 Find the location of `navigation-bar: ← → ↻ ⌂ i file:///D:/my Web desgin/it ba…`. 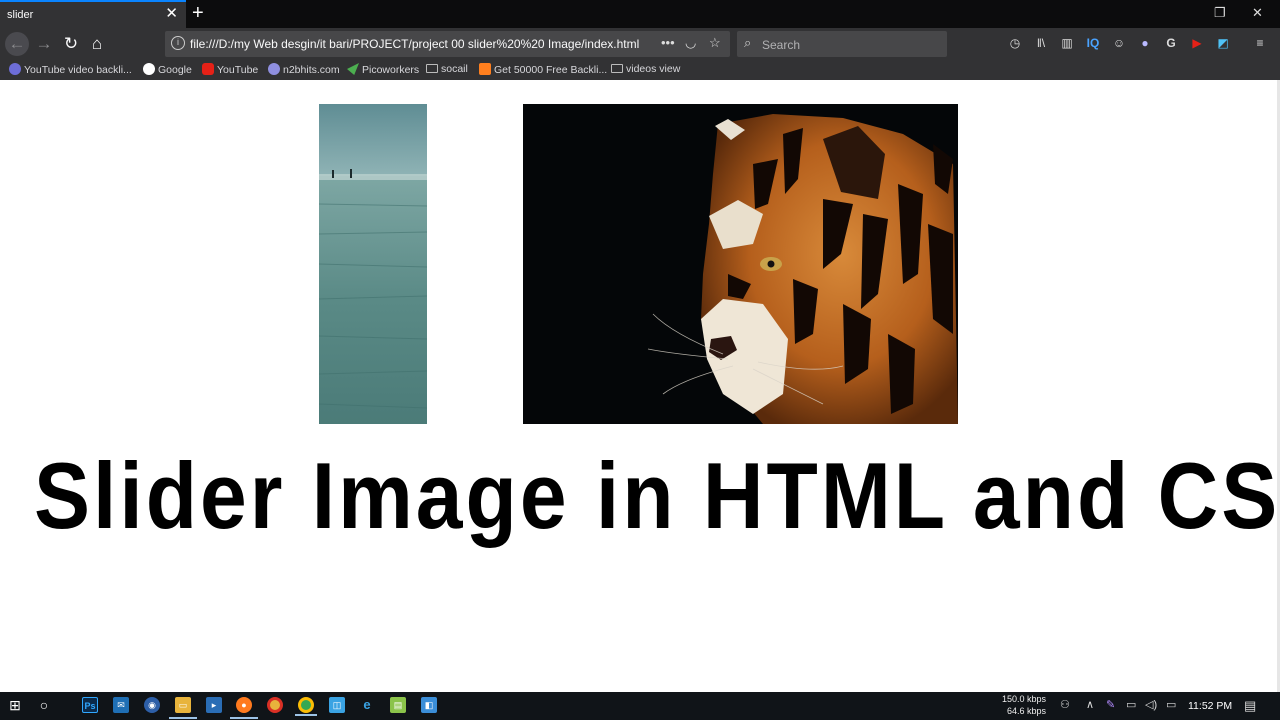

navigation-bar: ← → ↻ ⌂ i file:///D:/my Web desgin/it ba… is located at coordinates (640, 44).